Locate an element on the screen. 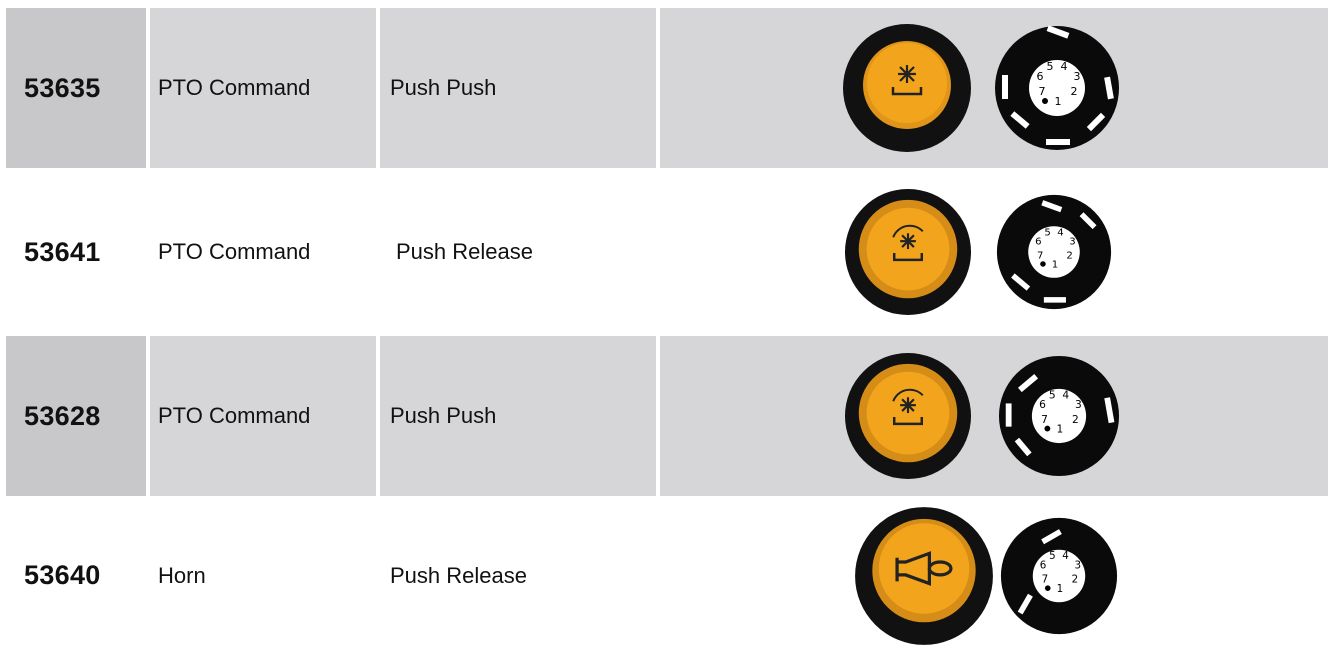  part-number: 53628 is located at coordinates (76, 416).